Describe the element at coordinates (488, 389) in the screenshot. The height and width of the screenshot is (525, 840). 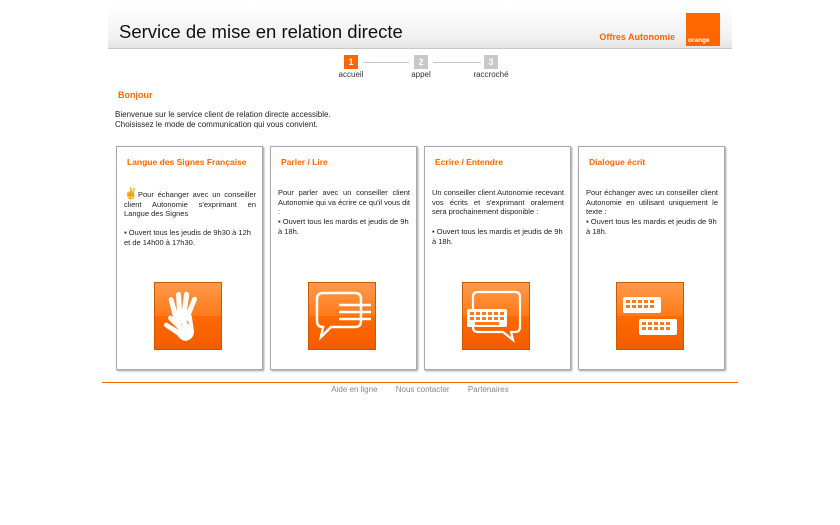
I see `footer-link-partenaires: Partenaires` at that location.